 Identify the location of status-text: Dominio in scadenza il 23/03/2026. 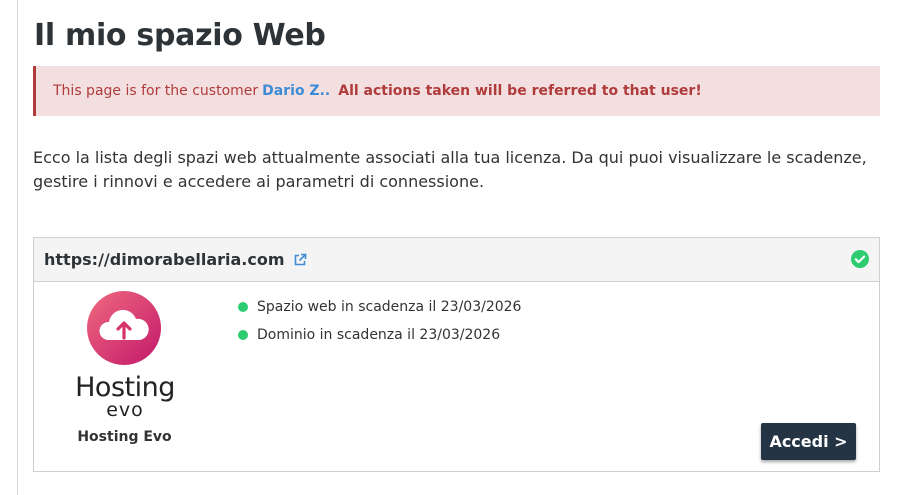
(379, 335).